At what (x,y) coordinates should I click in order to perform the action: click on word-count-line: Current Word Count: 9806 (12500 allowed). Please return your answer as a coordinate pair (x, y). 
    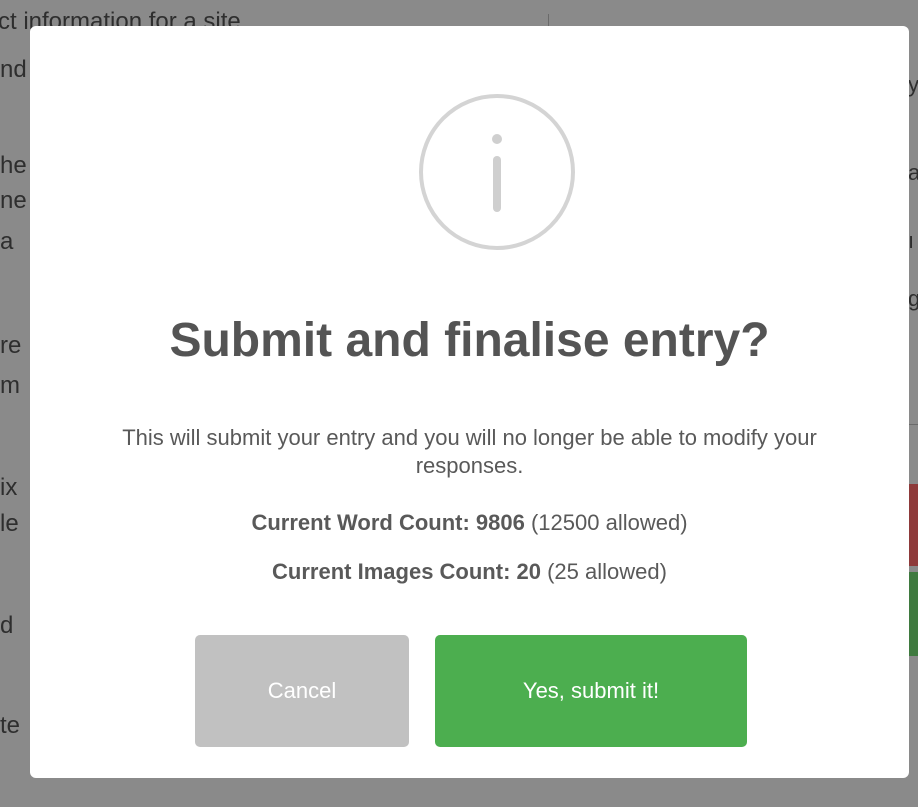
    Looking at the image, I should click on (469, 523).